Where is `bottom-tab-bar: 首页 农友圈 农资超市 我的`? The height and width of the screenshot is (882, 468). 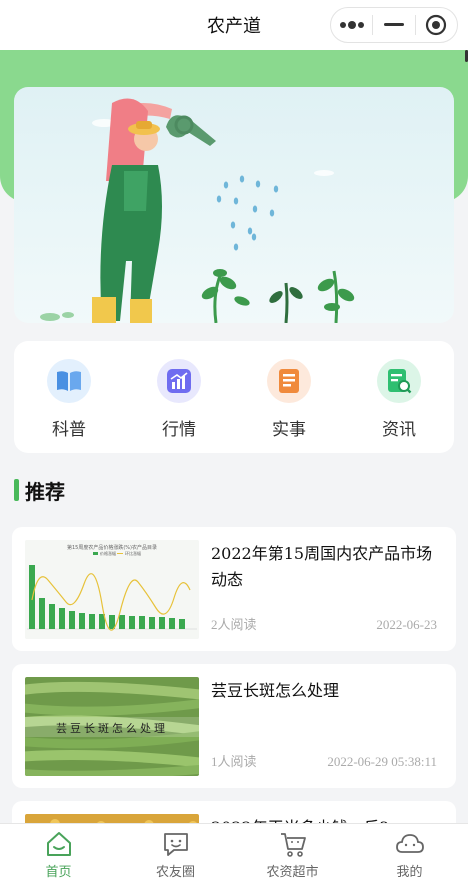
bottom-tab-bar: 首页 农友圈 农资超市 我的 is located at coordinates (234, 852).